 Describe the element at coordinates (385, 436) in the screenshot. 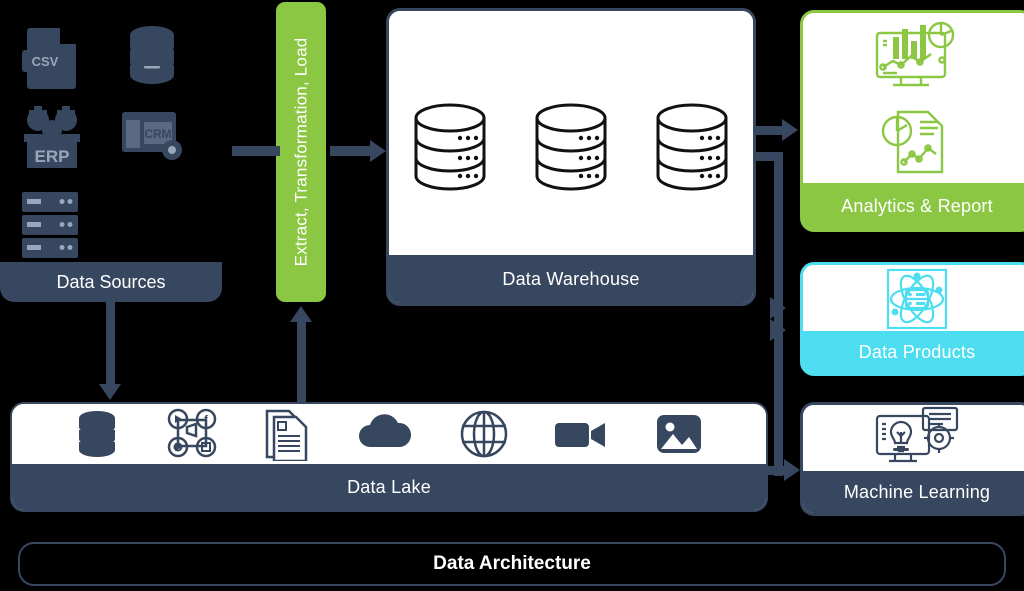

I see `cloud-icon` at that location.